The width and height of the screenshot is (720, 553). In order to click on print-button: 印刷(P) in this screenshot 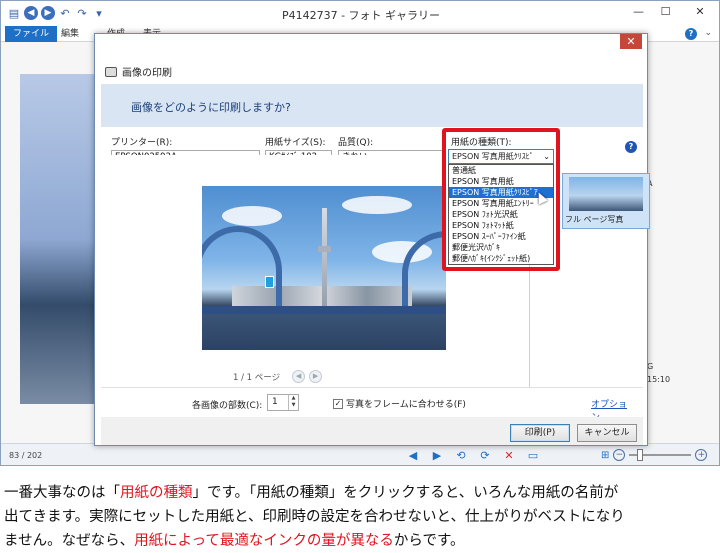, I will do `click(540, 433)`.